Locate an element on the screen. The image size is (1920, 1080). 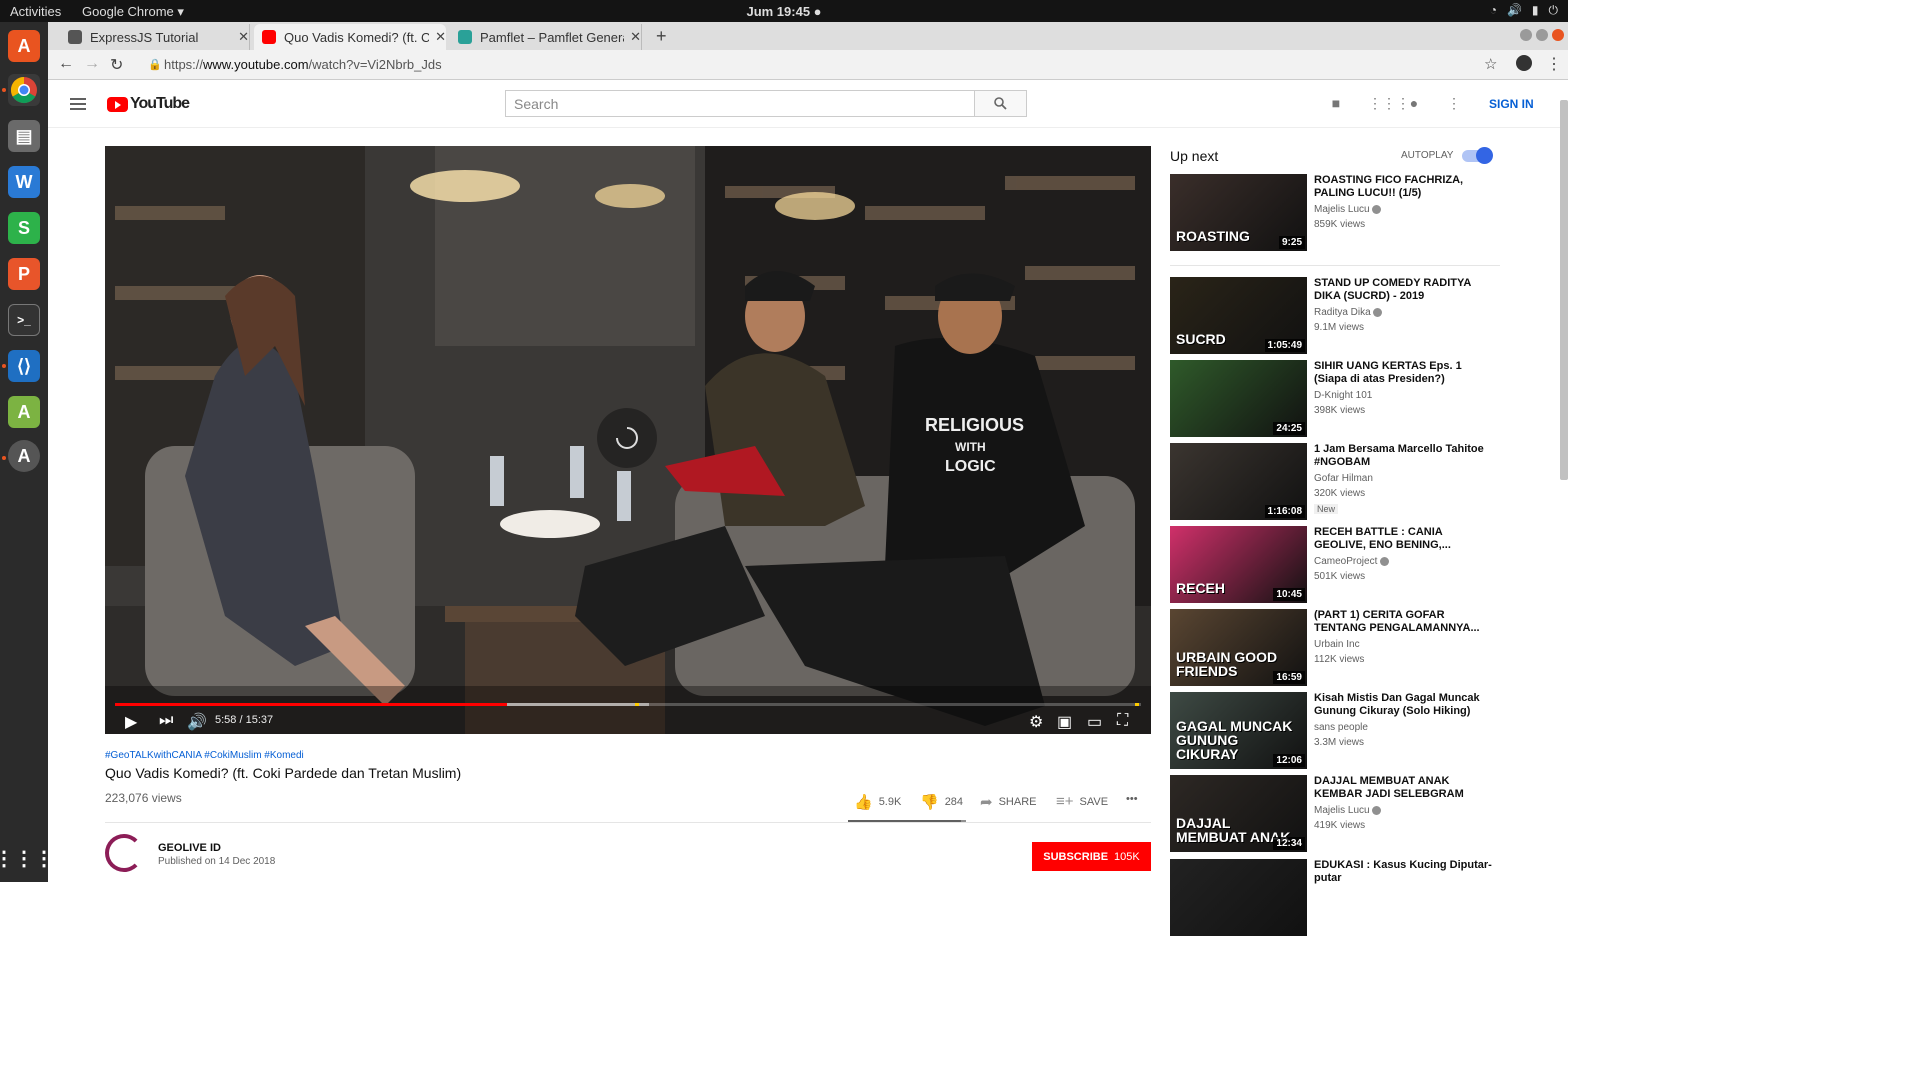
share-button: ➦ SHARE is located at coordinates (1008, 802).